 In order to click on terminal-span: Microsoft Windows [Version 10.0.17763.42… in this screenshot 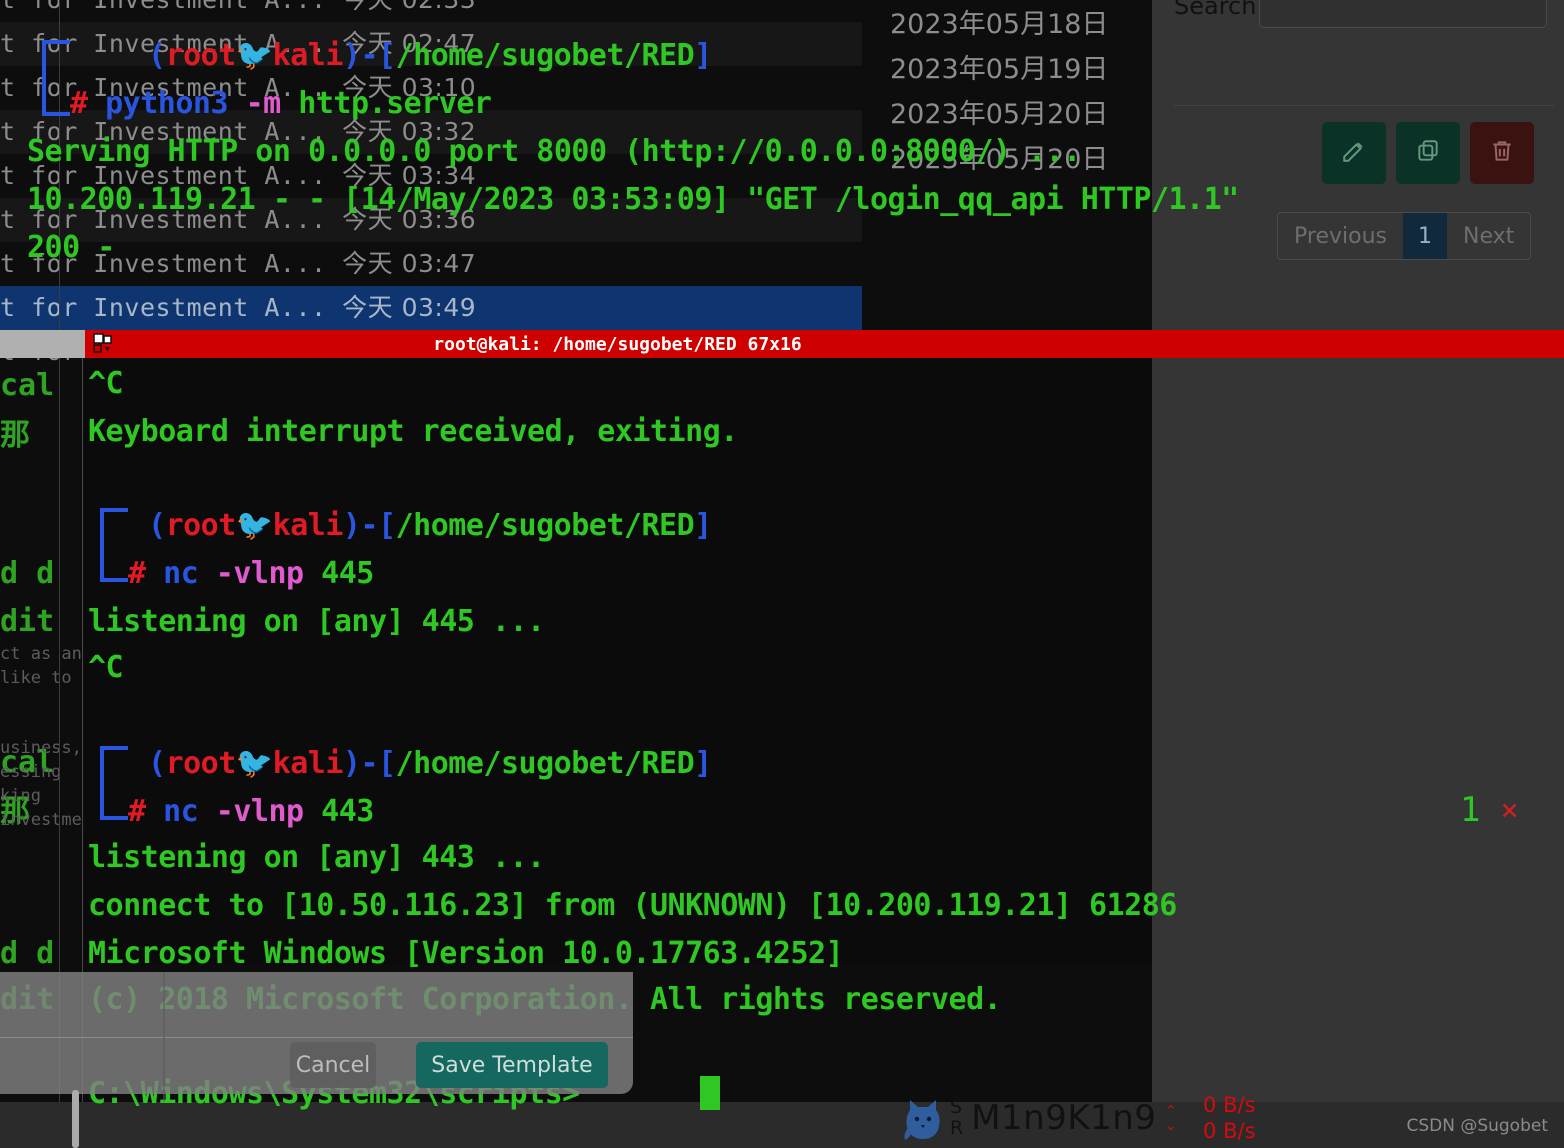, I will do `click(466, 953)`.